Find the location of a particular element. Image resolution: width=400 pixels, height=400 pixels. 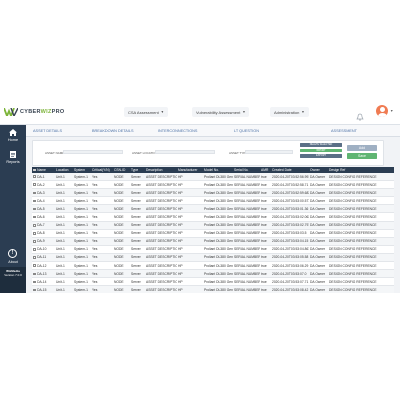

table-cell: 2020-04-20T03:53:02.063 is located at coordinates (290, 217).